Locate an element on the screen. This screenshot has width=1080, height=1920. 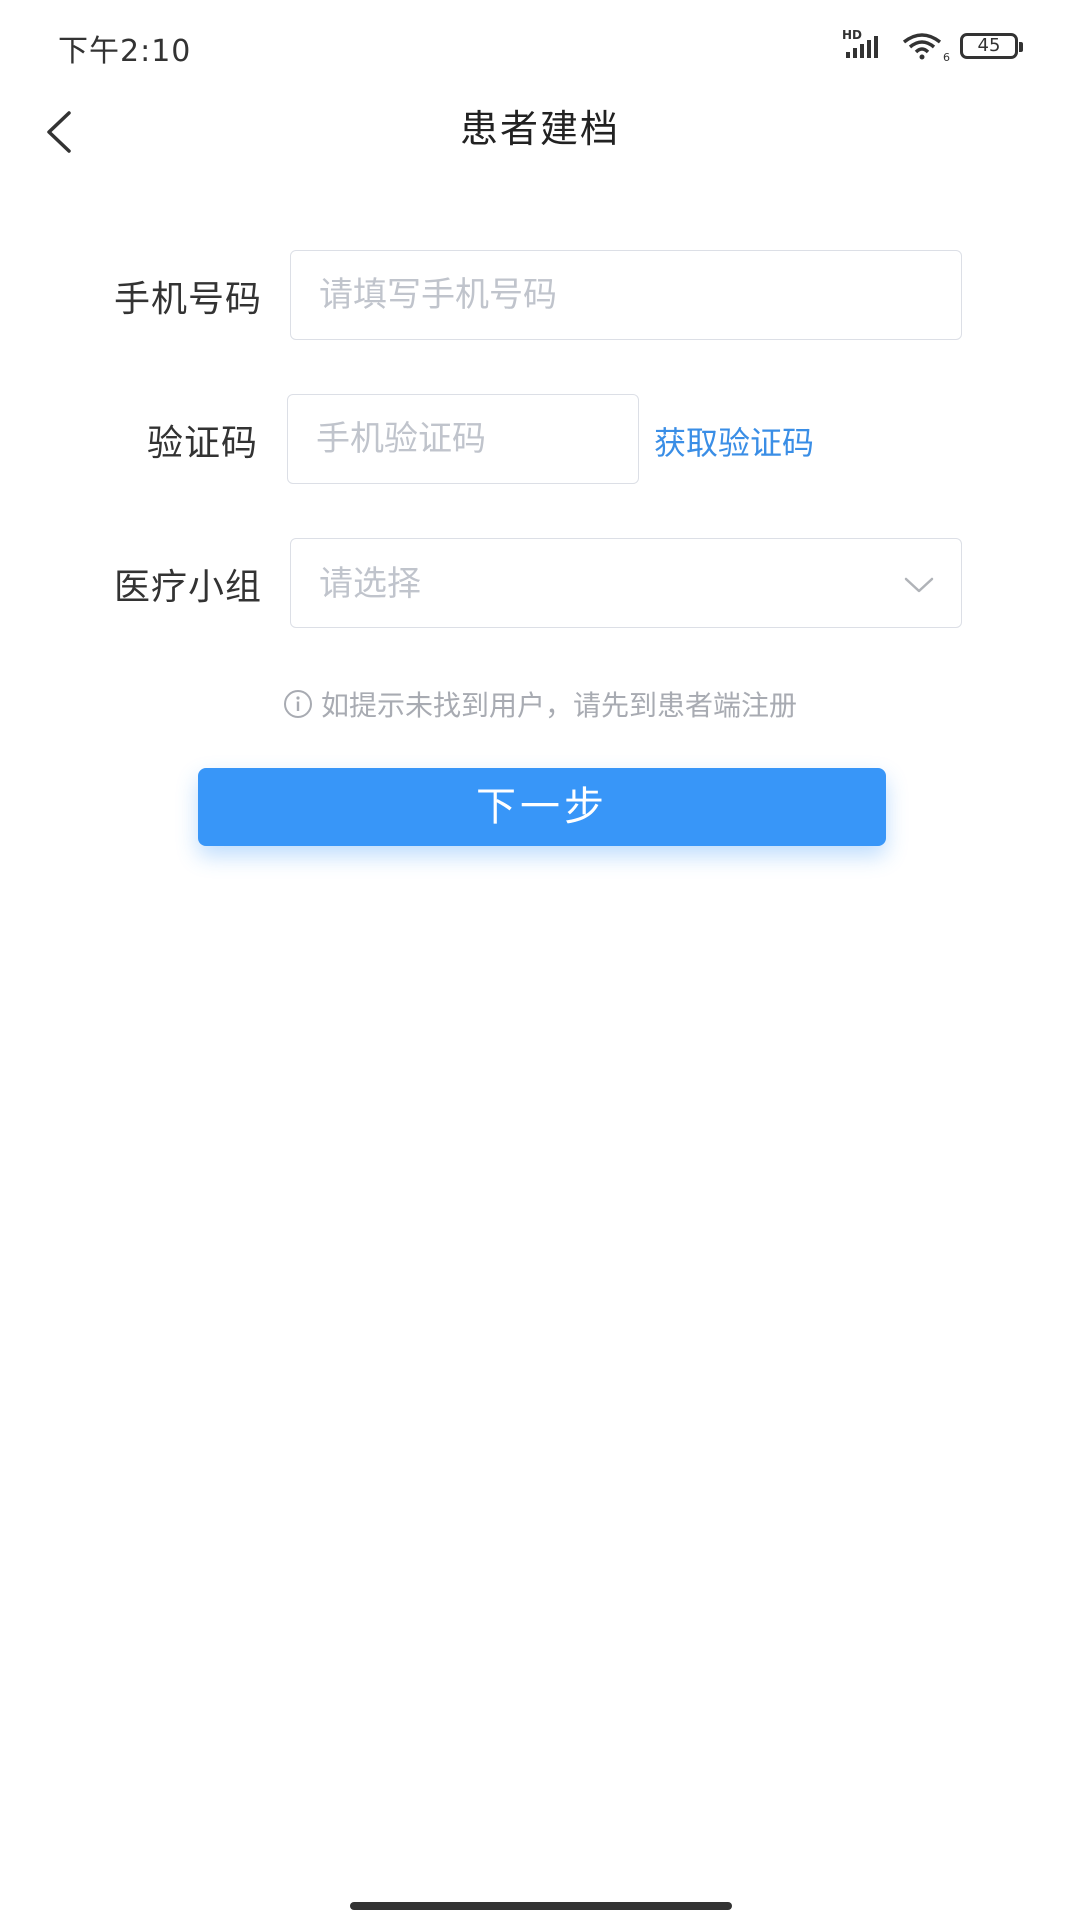
nav-bar: 患者建档 is located at coordinates (540, 140).